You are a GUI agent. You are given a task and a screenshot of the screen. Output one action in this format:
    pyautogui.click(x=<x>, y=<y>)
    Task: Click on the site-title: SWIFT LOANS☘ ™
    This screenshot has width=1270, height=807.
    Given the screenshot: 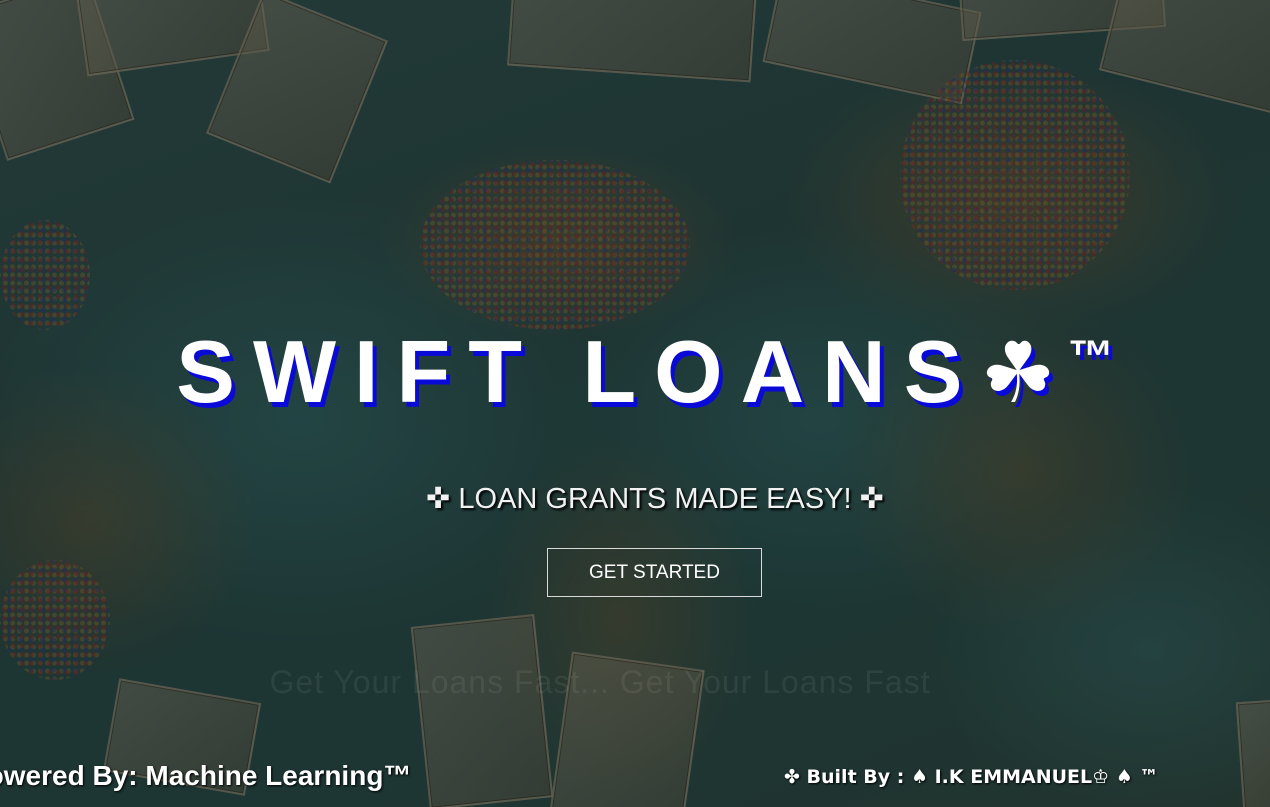 What is the action you would take?
    pyautogui.click(x=635, y=364)
    